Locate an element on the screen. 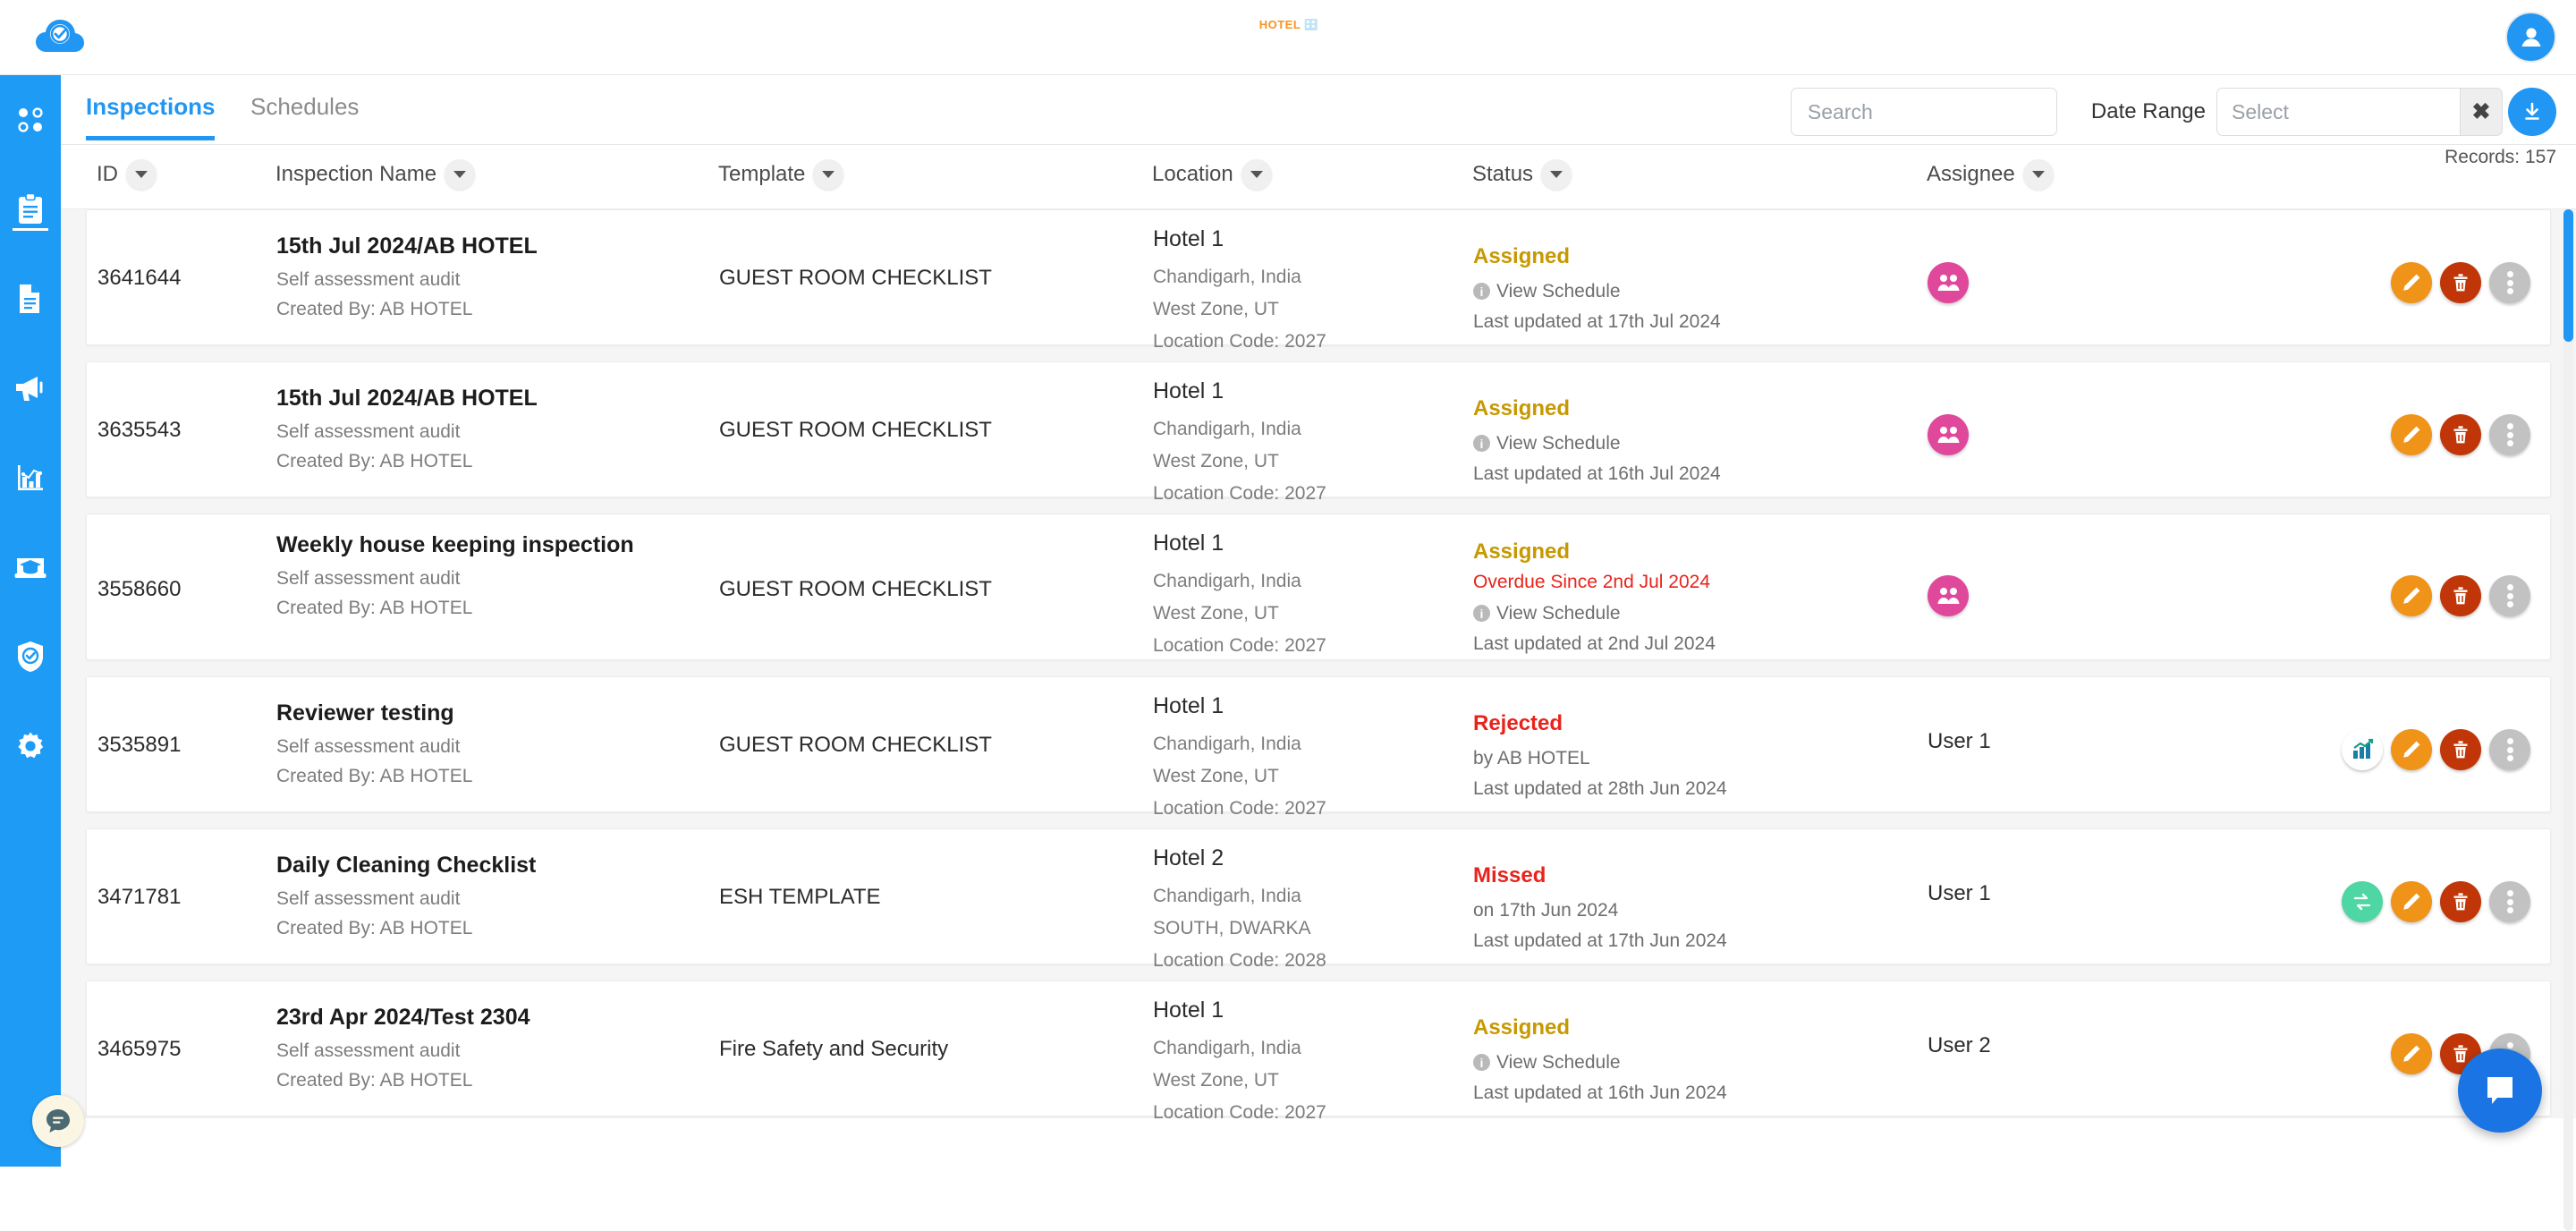  vertical-scrollbar is located at coordinates (2568, 720).